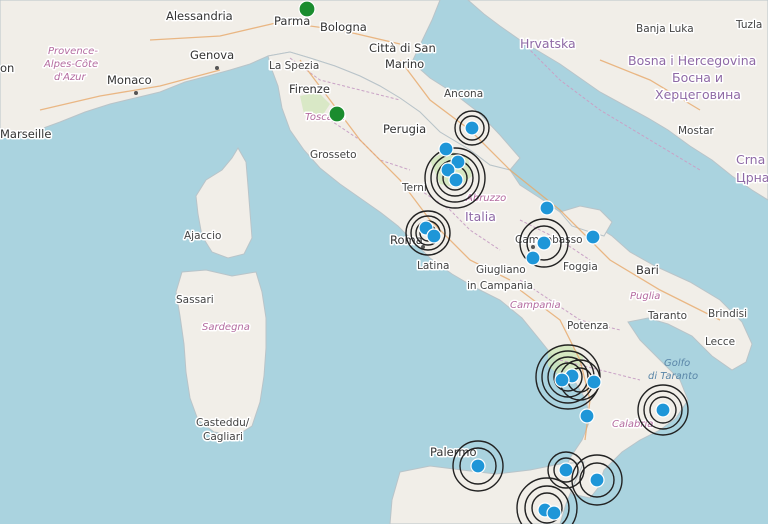 Image resolution: width=768 pixels, height=524 pixels. I want to click on label-palermo: Palermo, so click(453, 452).